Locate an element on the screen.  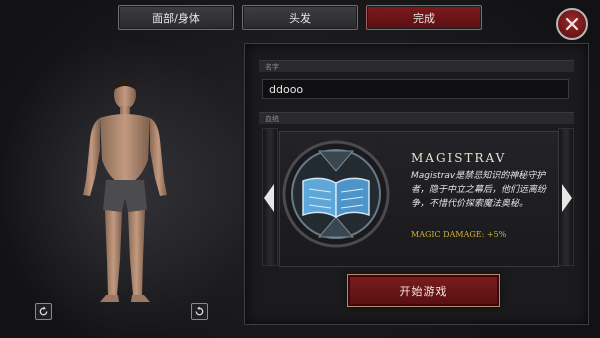
name-section-label: 名字 is located at coordinates (416, 66).